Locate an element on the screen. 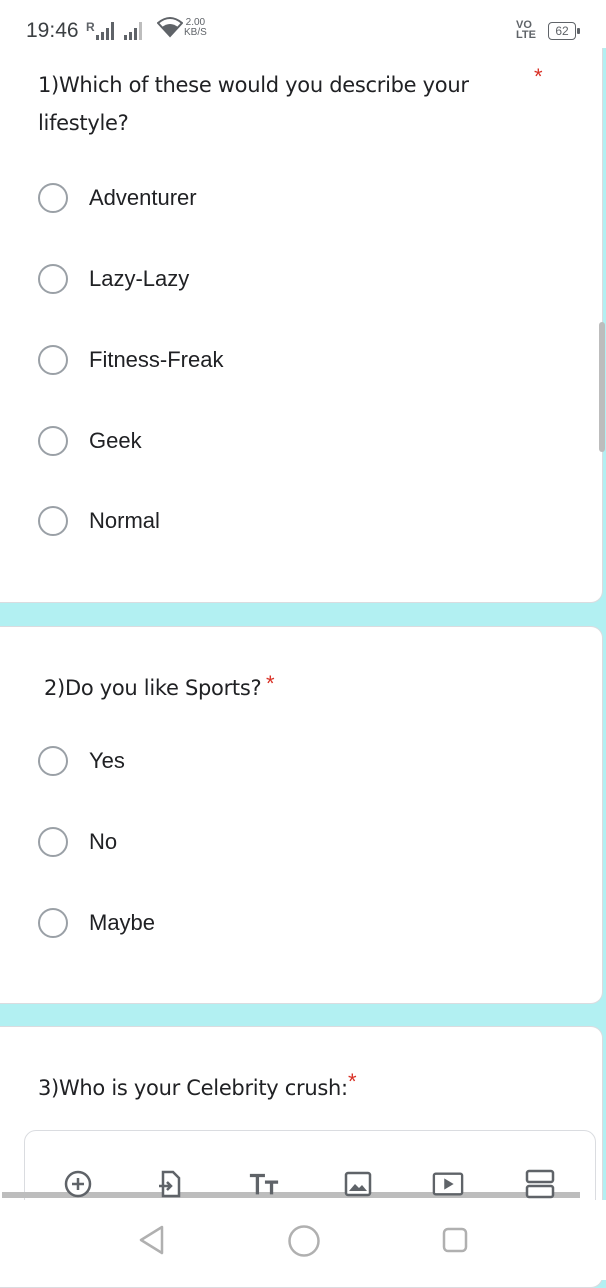 The height and width of the screenshot is (1288, 606). option-label: Normal is located at coordinates (124, 520).